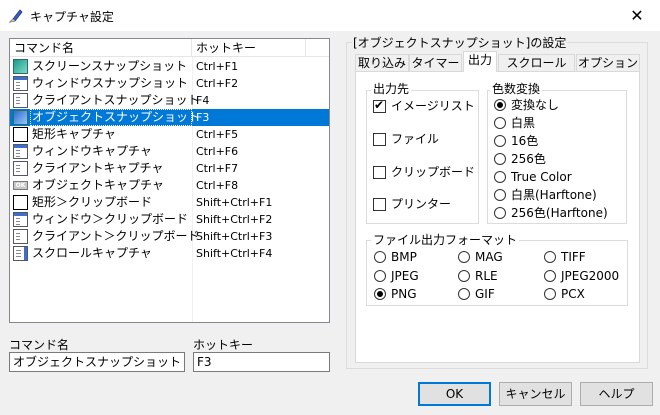 This screenshot has height=415, width=660. I want to click on radio-monochrome, so click(500, 123).